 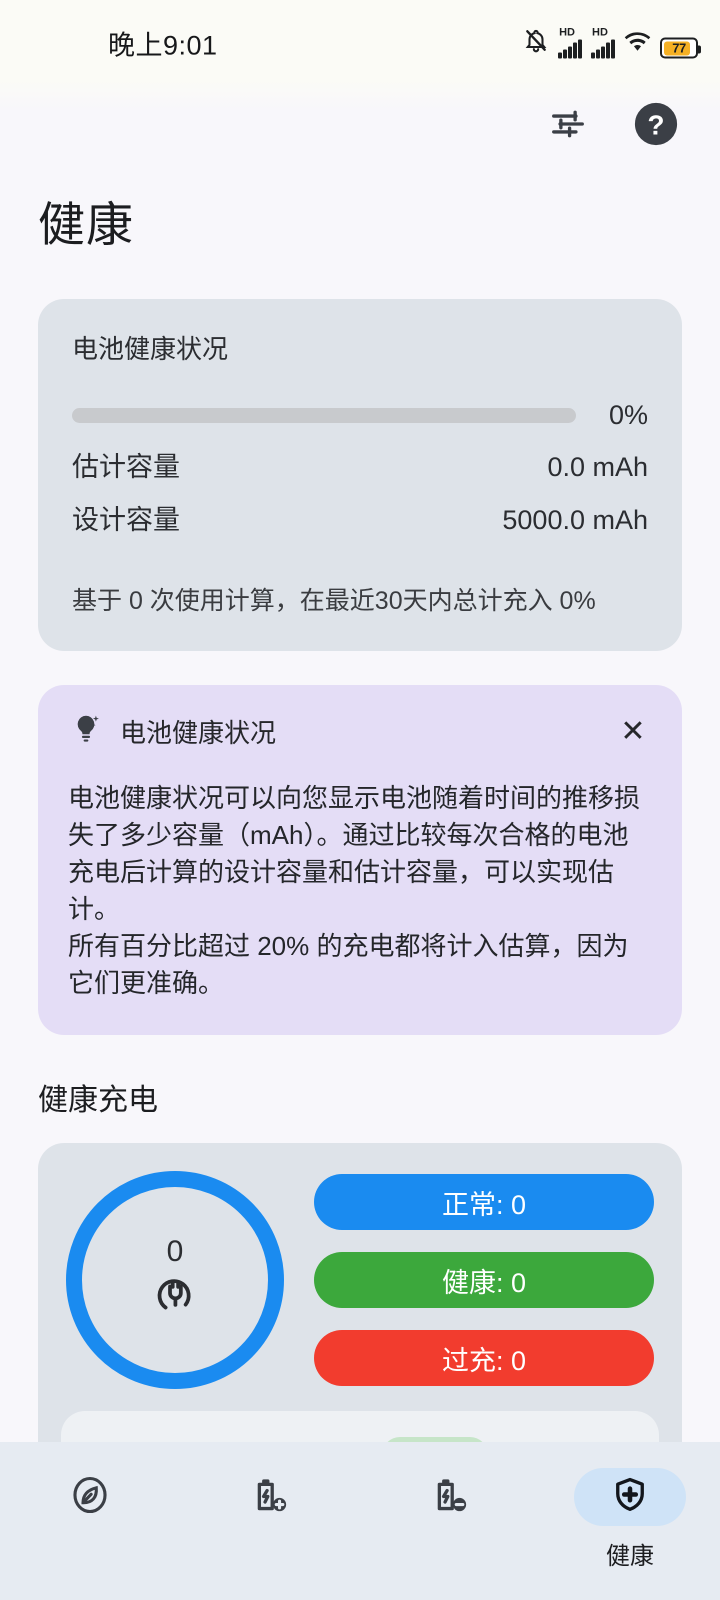 I want to click on help-question-icon: ?, so click(x=656, y=124).